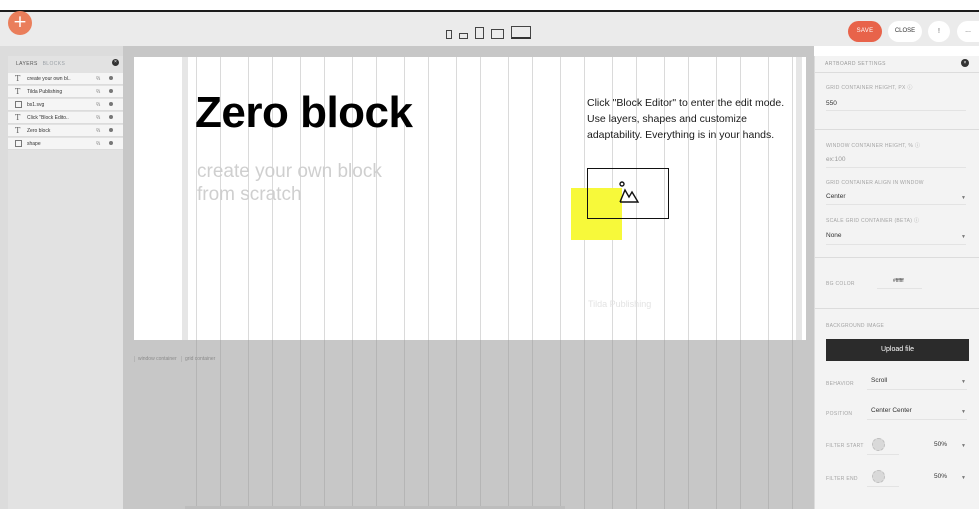 The width and height of the screenshot is (979, 509). I want to click on layer-item: shape ⅔, so click(65, 144).